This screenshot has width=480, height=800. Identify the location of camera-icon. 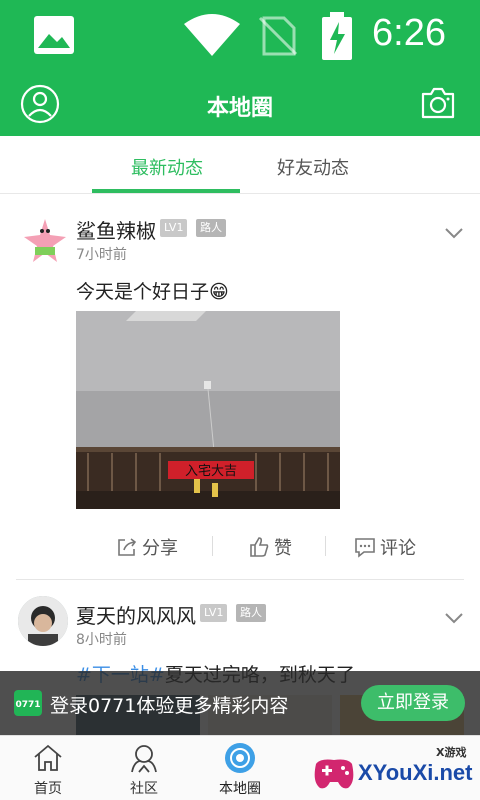
(438, 103).